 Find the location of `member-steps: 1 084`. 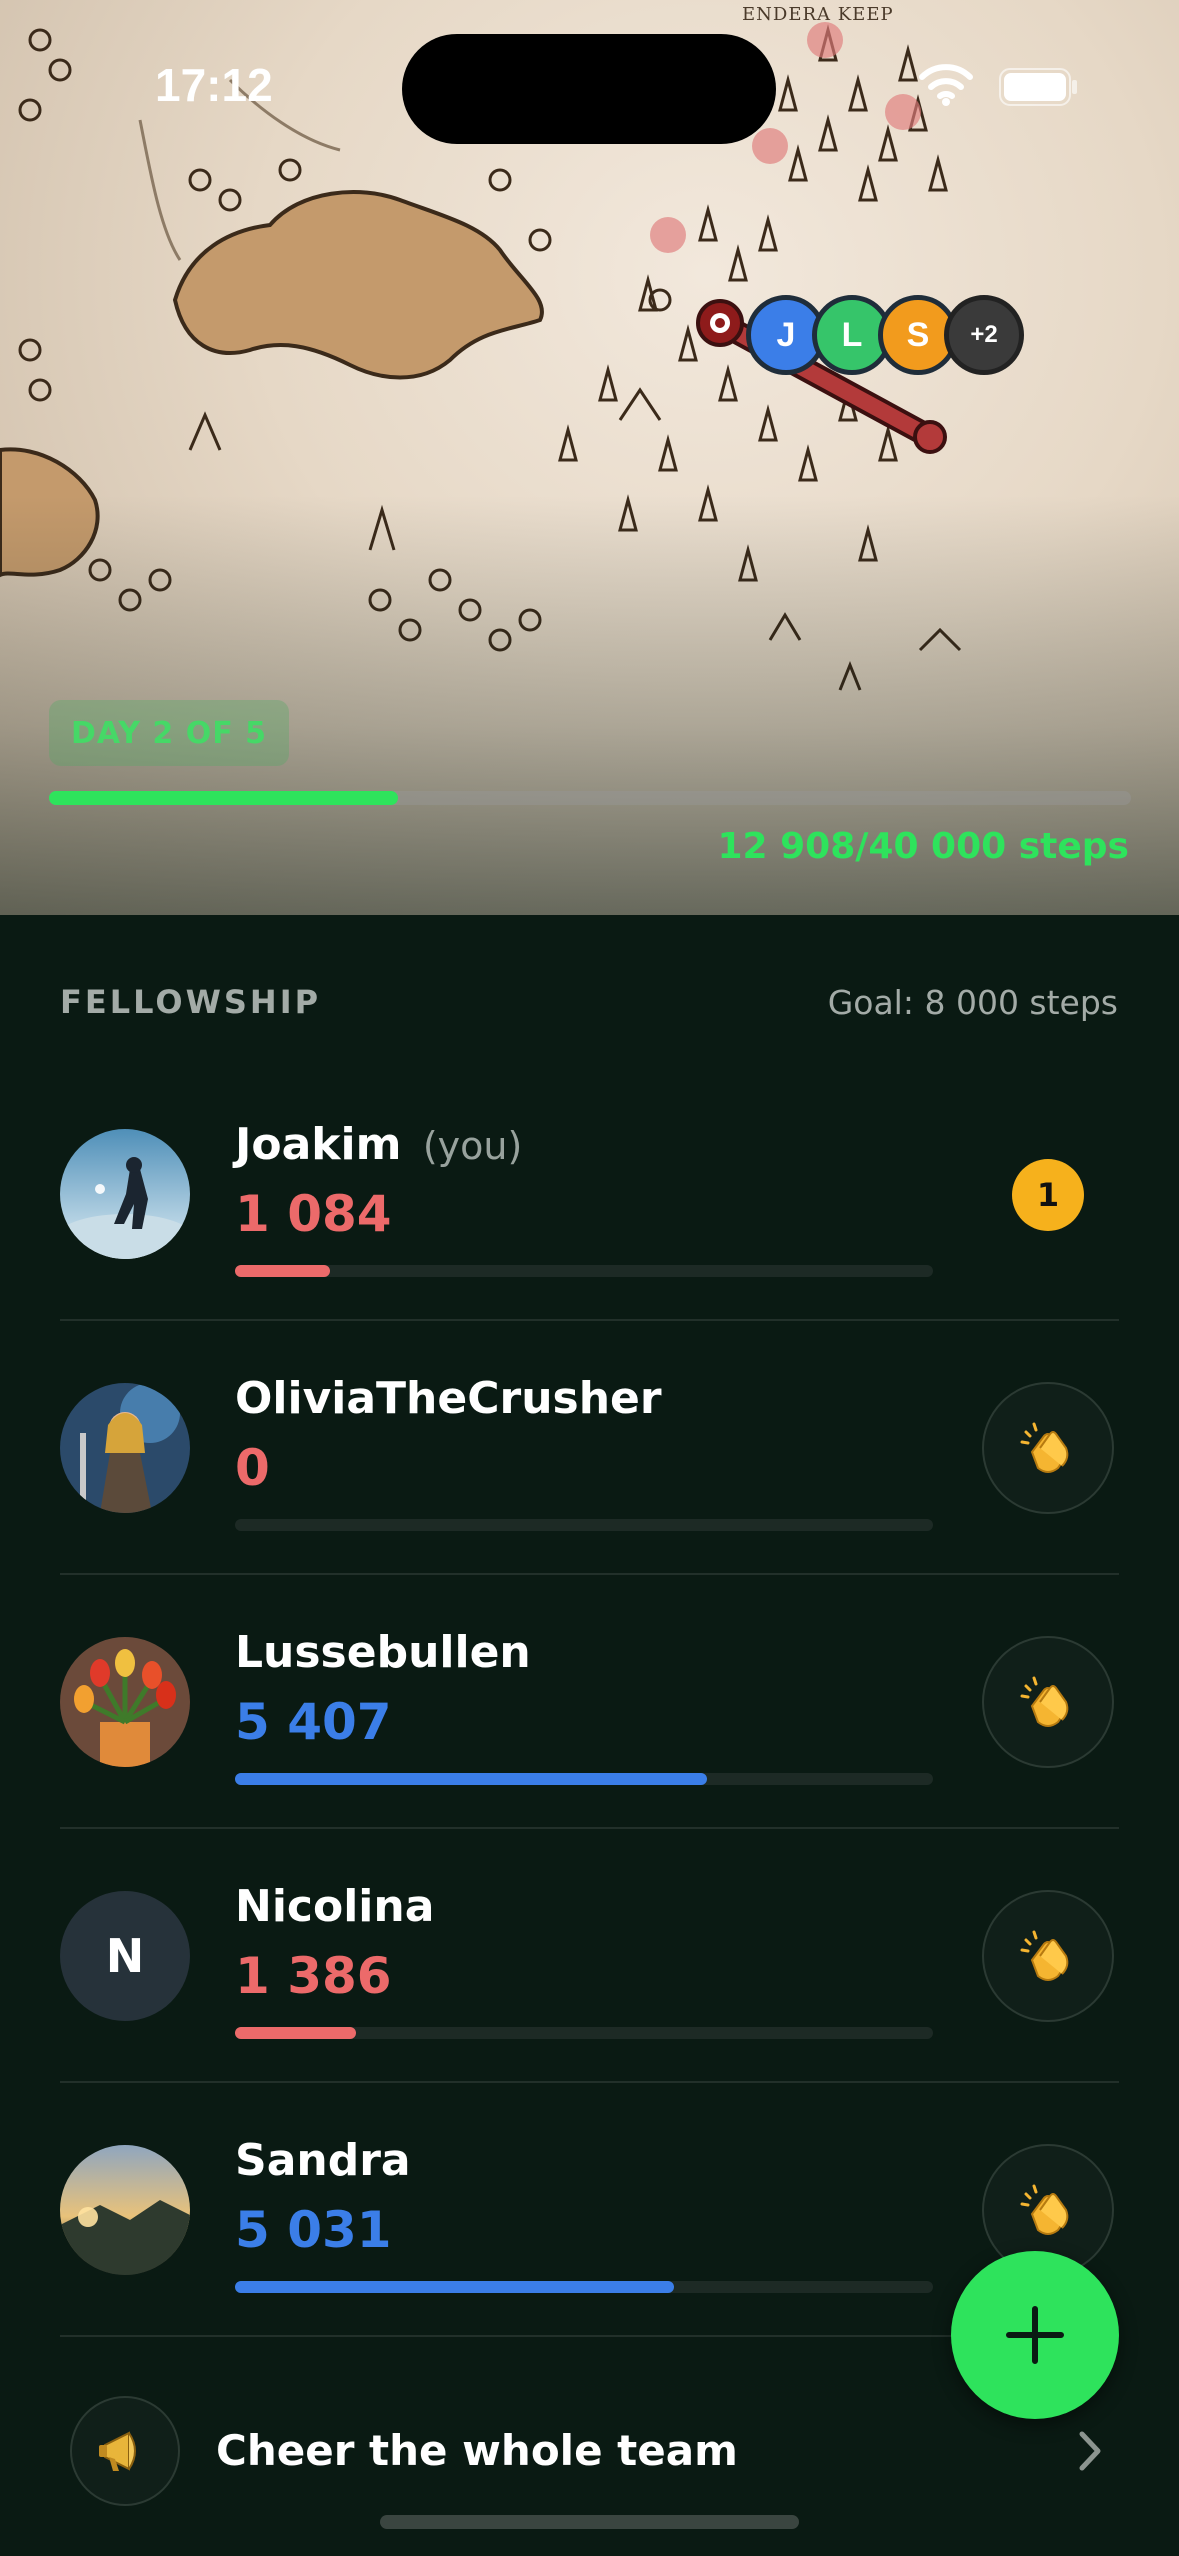

member-steps: 1 084 is located at coordinates (313, 1214).